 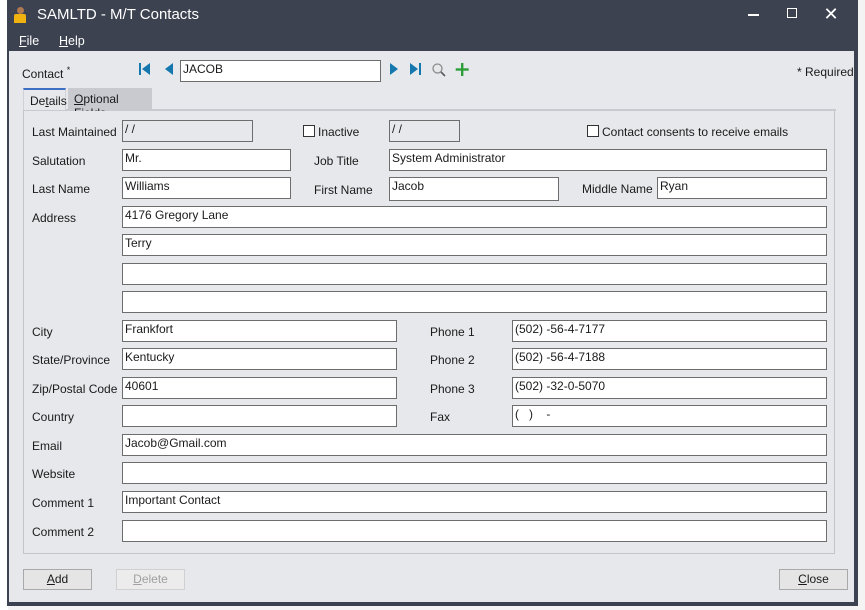 I want to click on contact-label: Contact *, so click(x=46, y=73).